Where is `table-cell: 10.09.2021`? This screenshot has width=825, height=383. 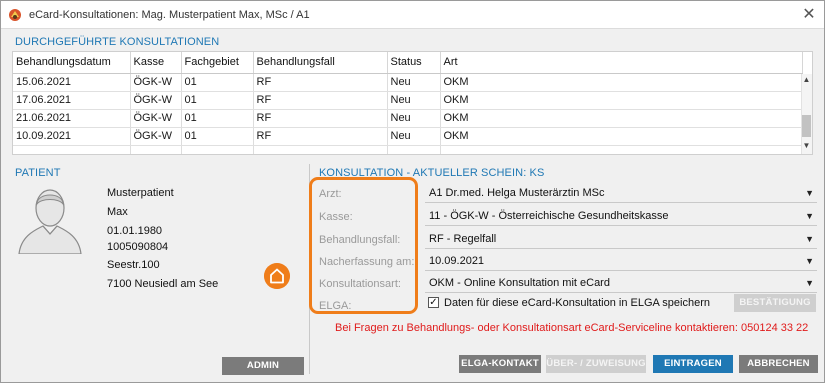
table-cell: 10.09.2021 is located at coordinates (72, 136).